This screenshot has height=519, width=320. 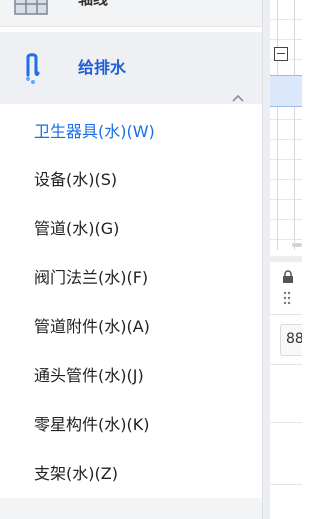 What do you see at coordinates (297, 245) in the screenshot?
I see `horizontal-scrollbar` at bounding box center [297, 245].